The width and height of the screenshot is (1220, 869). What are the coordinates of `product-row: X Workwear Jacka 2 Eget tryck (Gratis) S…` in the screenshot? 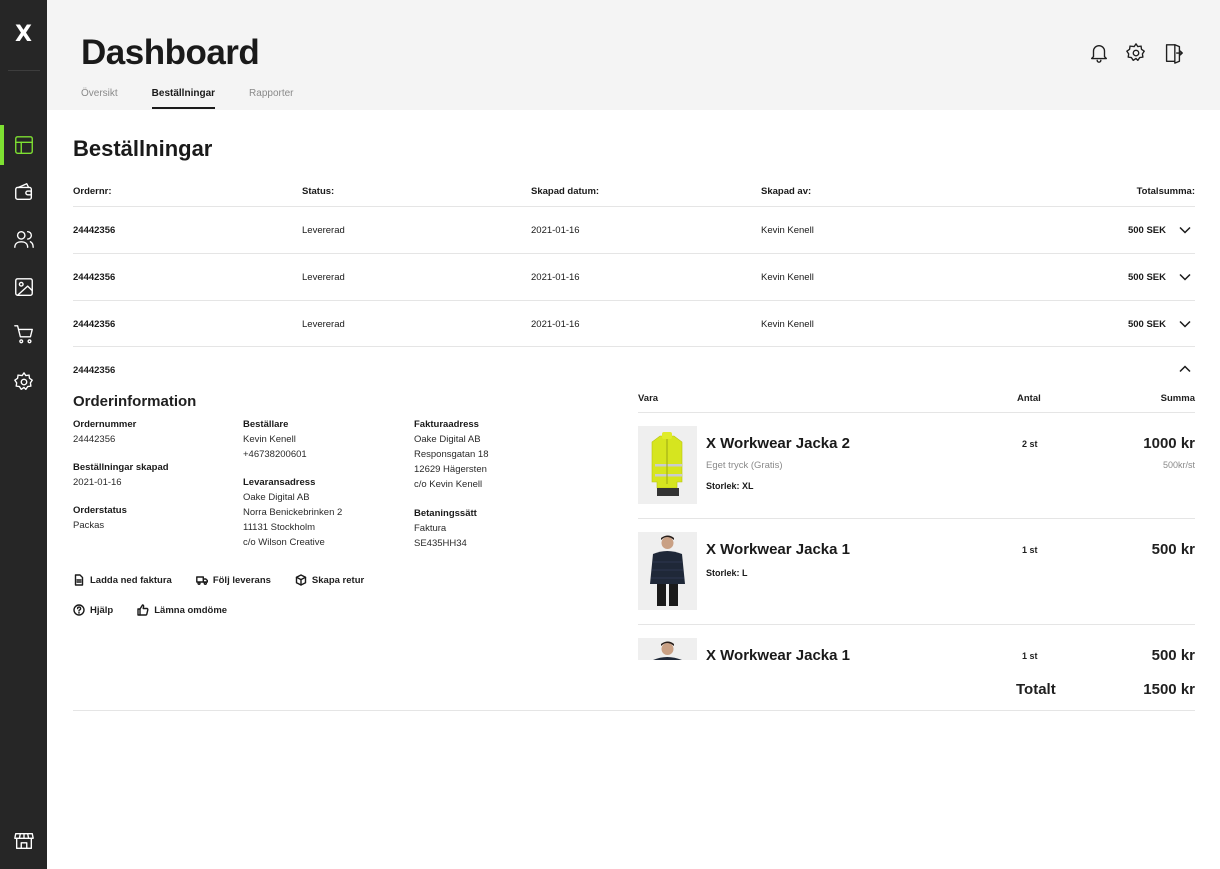 It's located at (916, 466).